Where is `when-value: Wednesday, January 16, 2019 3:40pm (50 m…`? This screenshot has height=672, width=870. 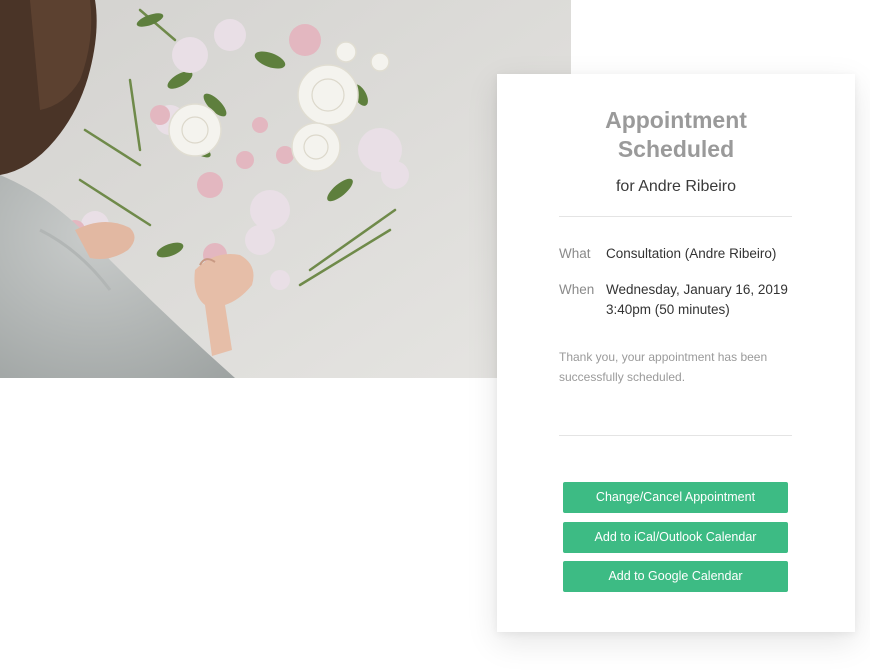
when-value: Wednesday, January 16, 2019 3:40pm (50 m… is located at coordinates (697, 299).